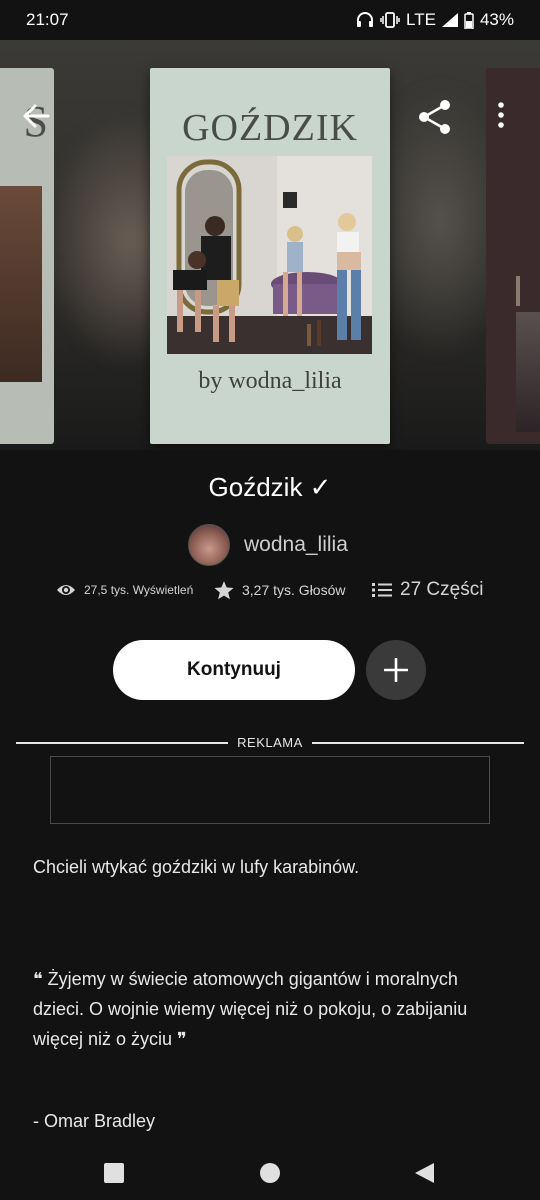 The width and height of the screenshot is (540, 1200). What do you see at coordinates (501, 115) in the screenshot?
I see `more-vert-icon` at bounding box center [501, 115].